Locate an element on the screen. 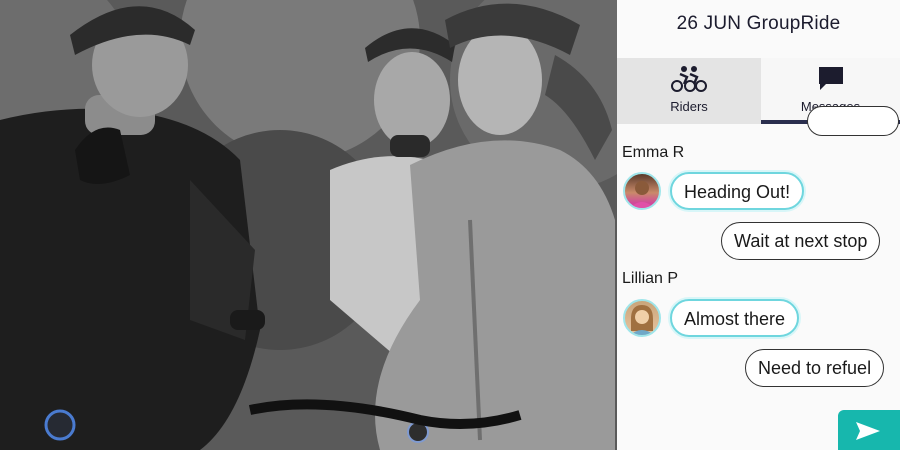  page-title: 26 JUN GroupRide is located at coordinates (758, 23).